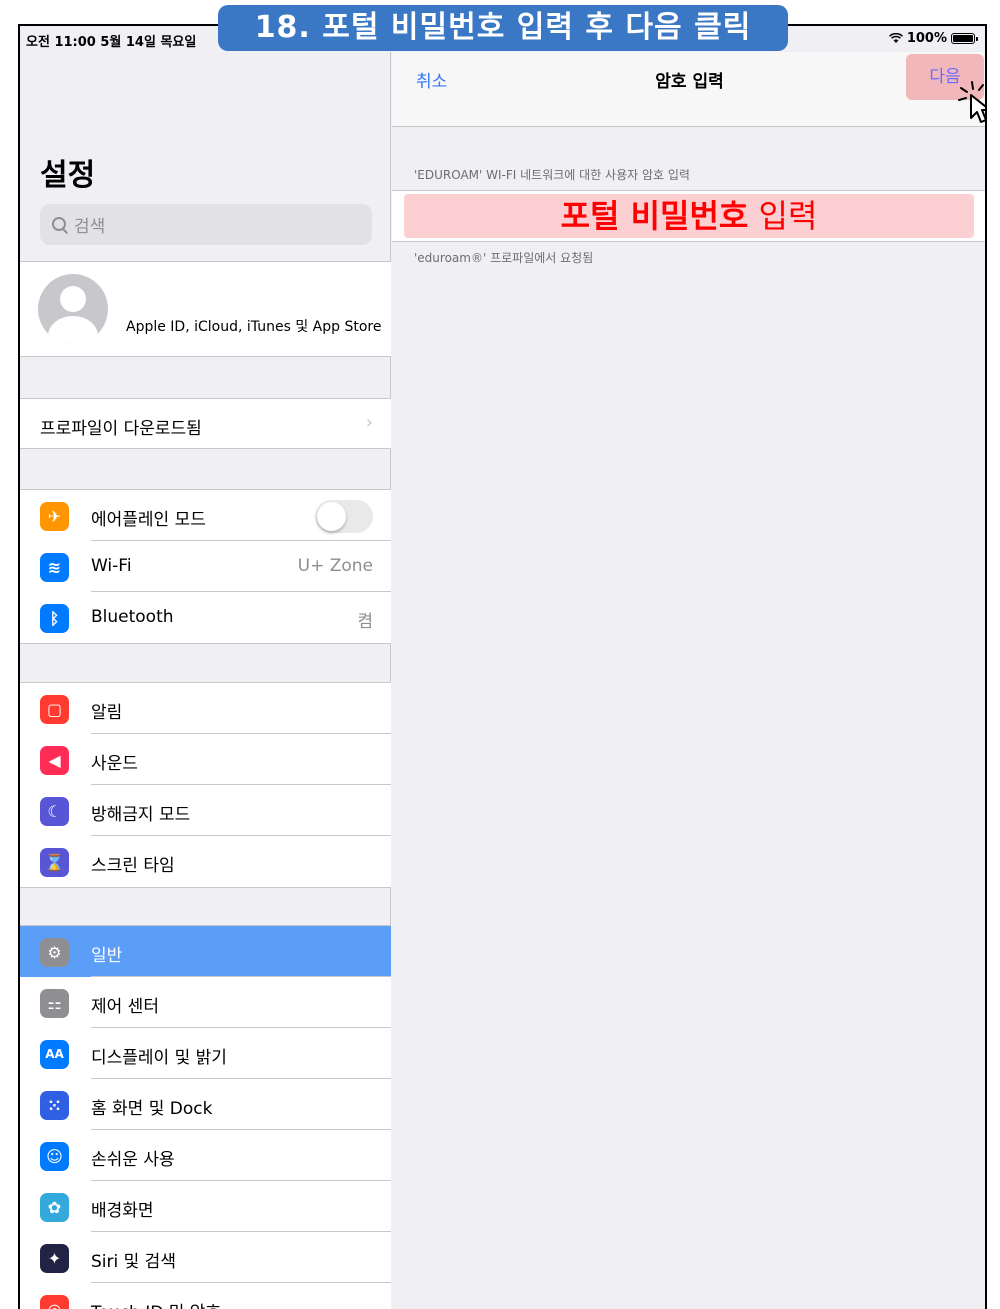  Describe the element at coordinates (141, 815) in the screenshot. I see `sidebar-item-label: 방해금지 모드` at that location.